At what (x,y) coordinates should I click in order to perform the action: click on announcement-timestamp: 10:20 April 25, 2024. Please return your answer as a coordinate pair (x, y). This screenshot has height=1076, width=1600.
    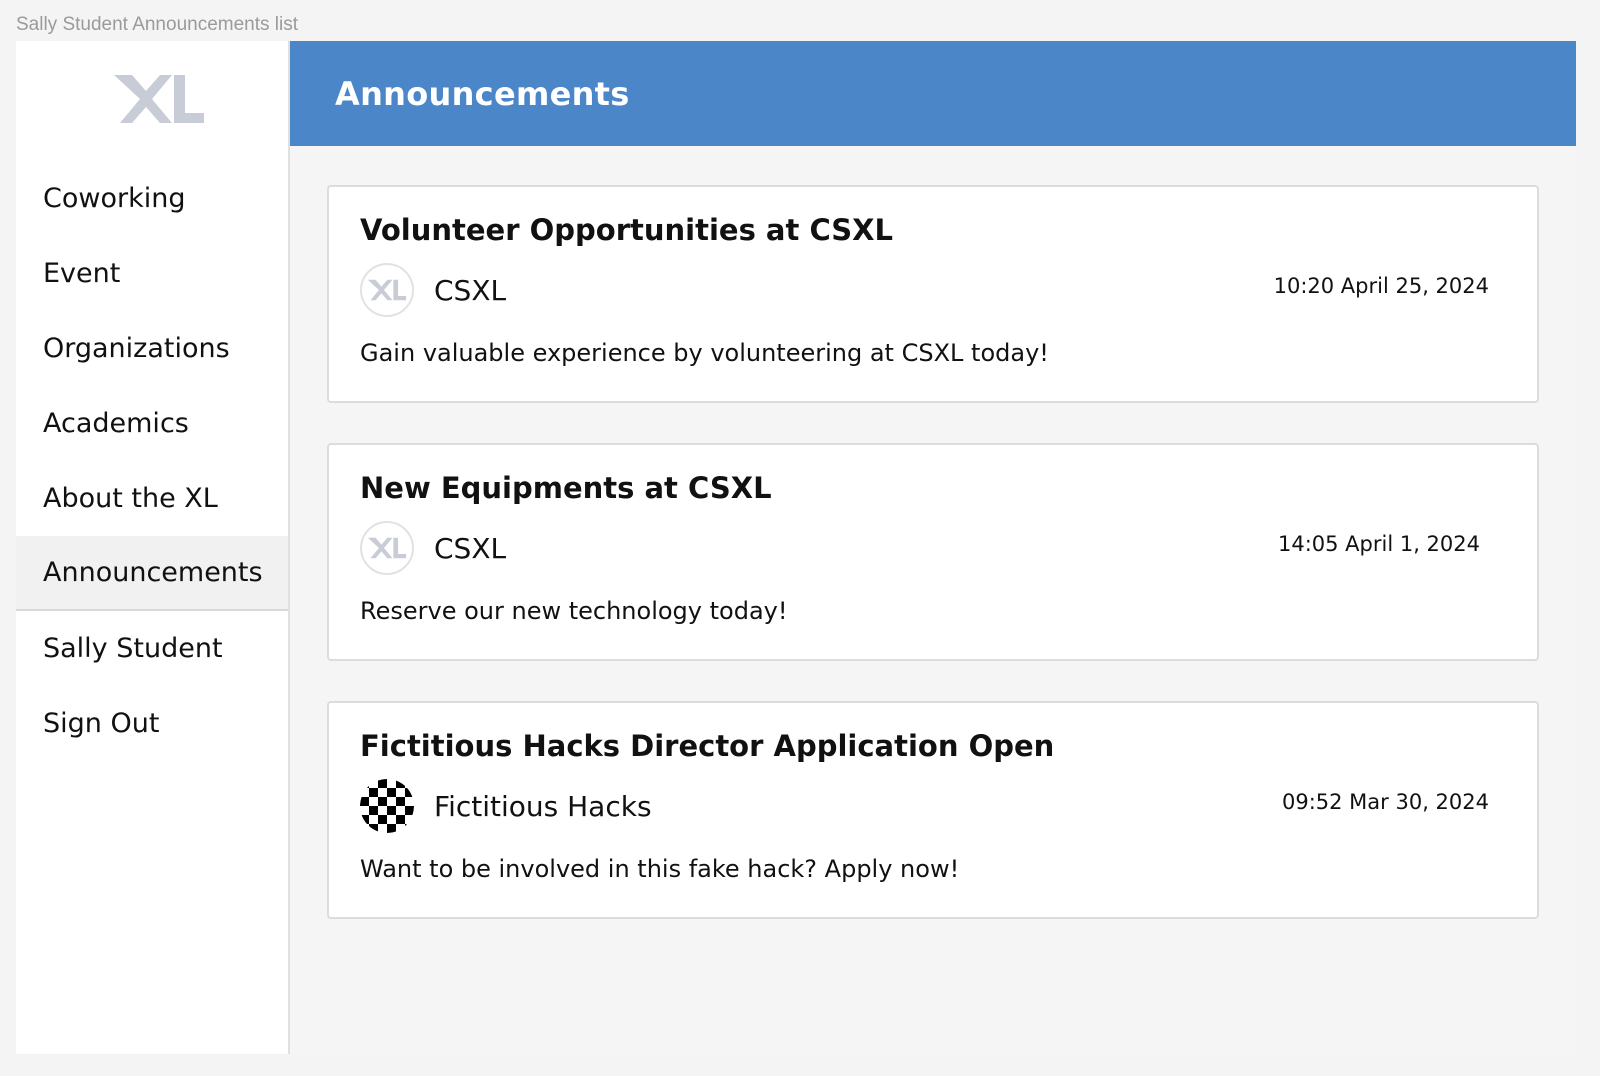
    Looking at the image, I should click on (1381, 286).